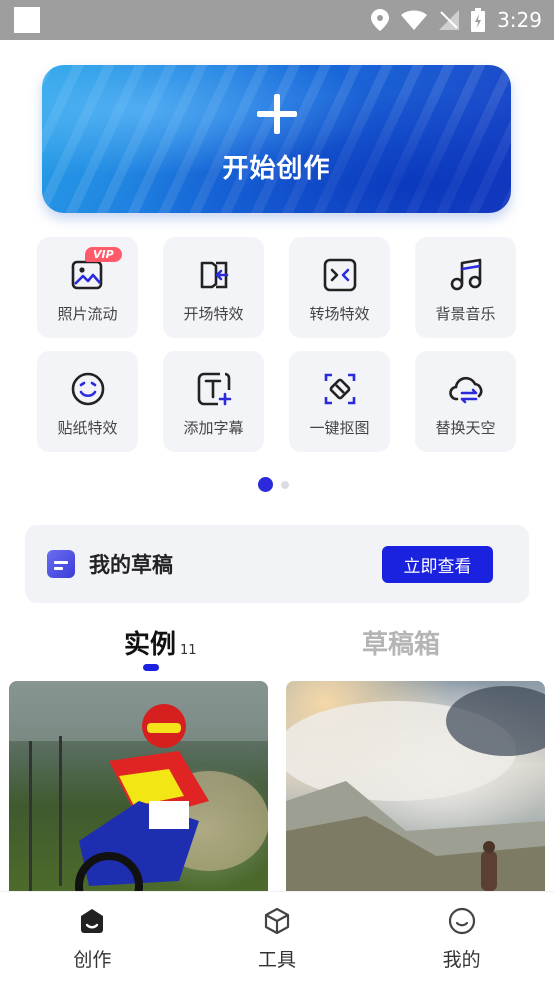  Describe the element at coordinates (92, 921) in the screenshot. I see `create-icon` at that location.